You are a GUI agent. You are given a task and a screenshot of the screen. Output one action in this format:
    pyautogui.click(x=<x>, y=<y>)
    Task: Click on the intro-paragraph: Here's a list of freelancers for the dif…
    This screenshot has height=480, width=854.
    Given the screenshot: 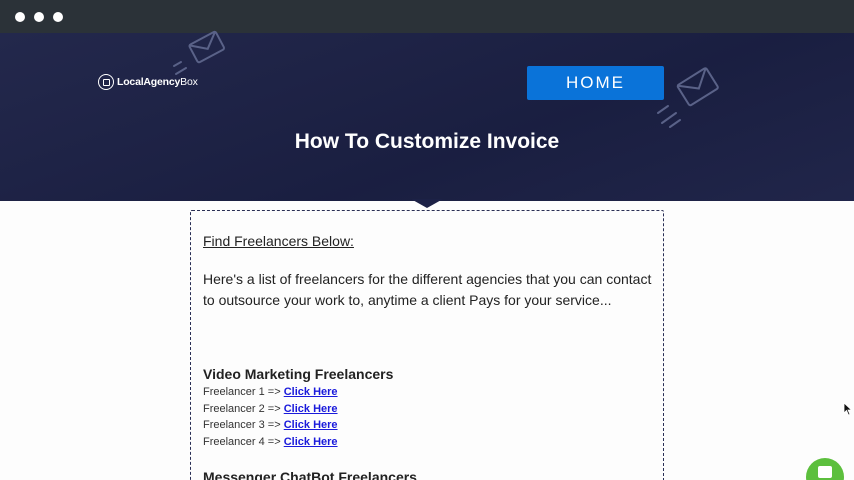 What is the action you would take?
    pyautogui.click(x=427, y=289)
    